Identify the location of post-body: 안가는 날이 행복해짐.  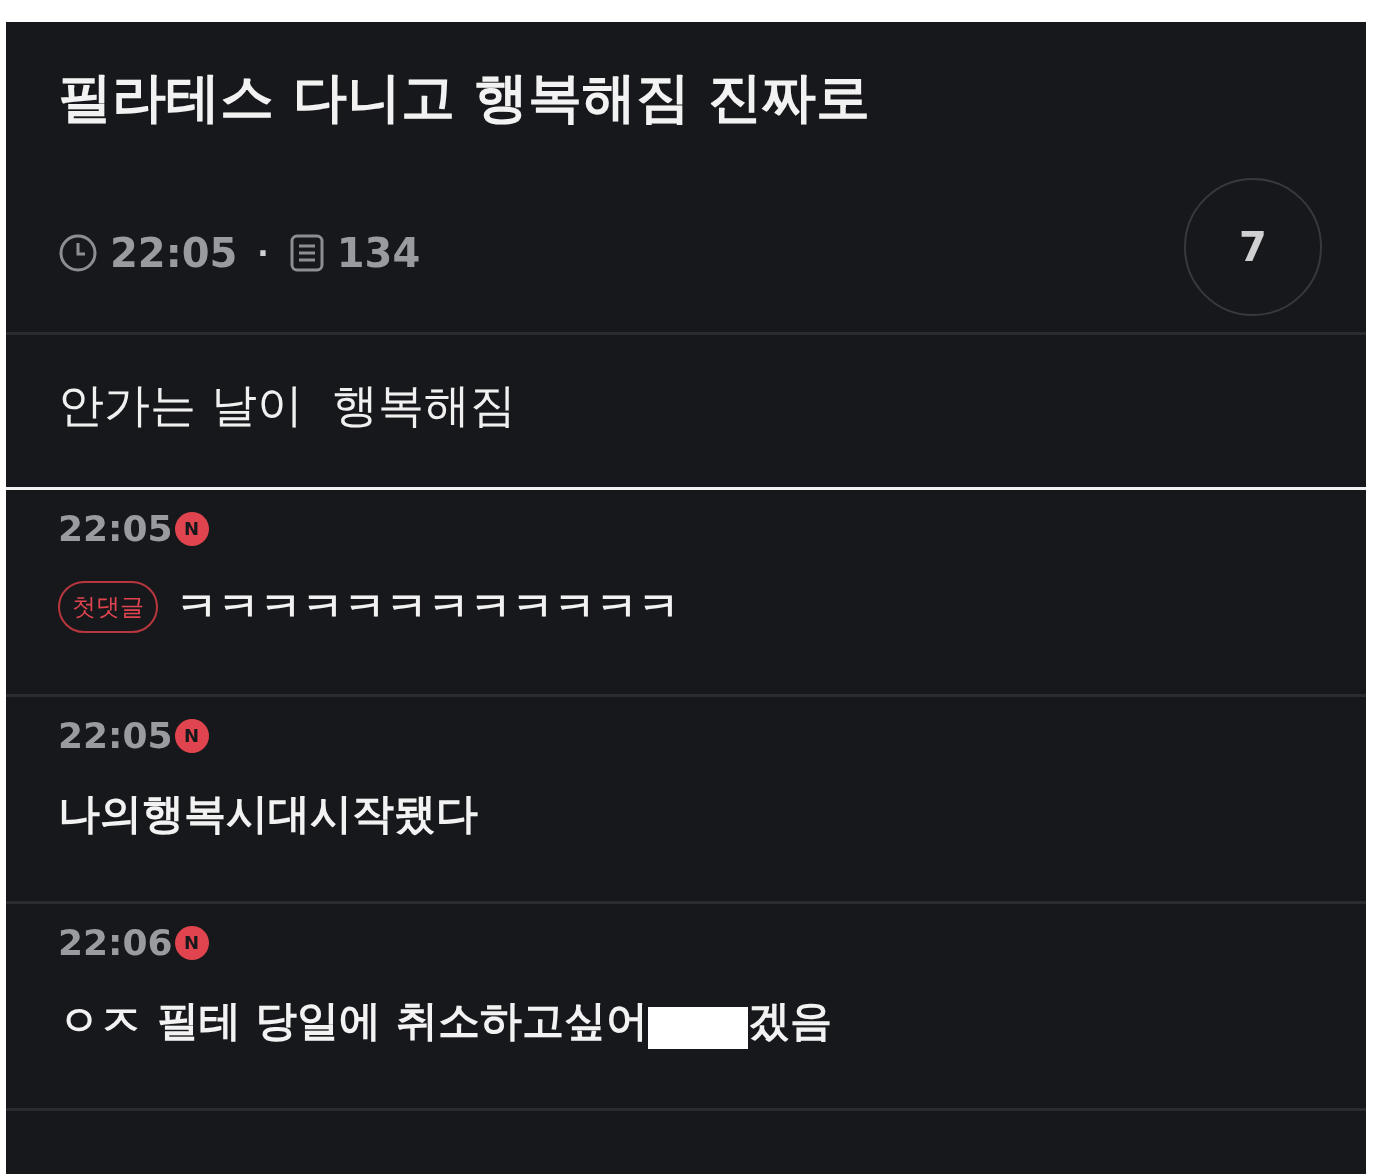
(287, 405).